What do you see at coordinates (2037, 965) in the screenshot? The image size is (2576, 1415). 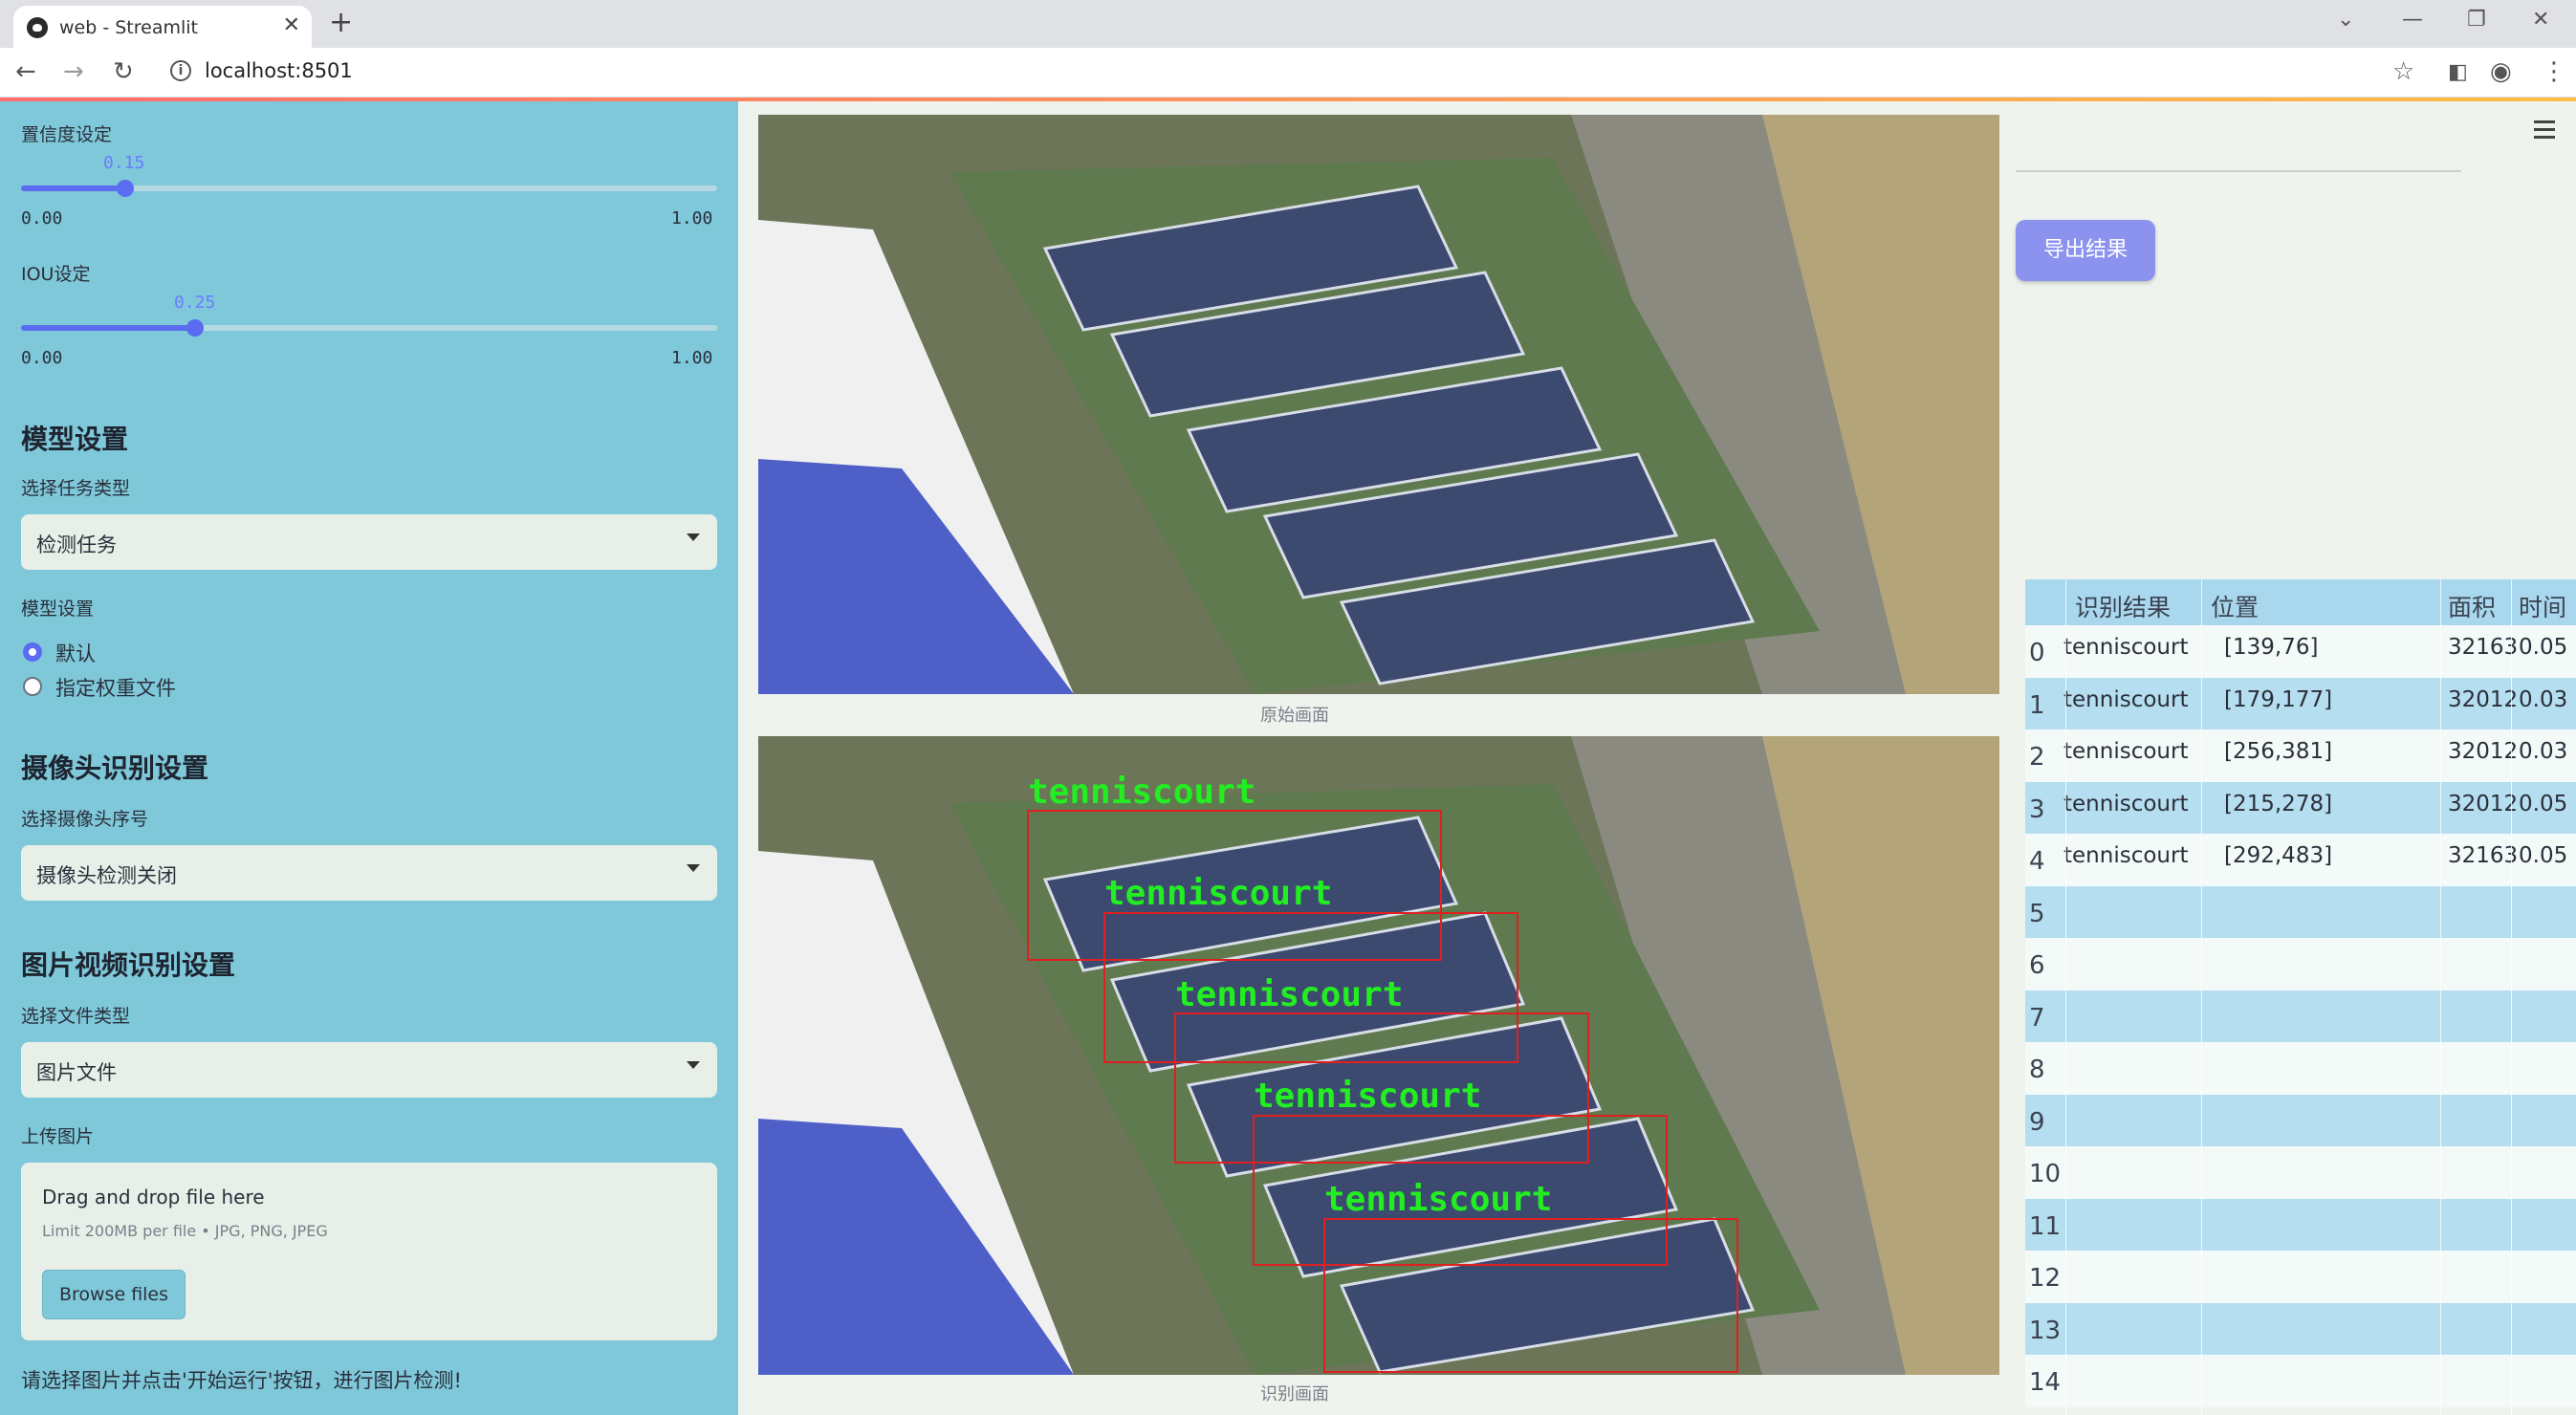 I see `row-index: 6` at bounding box center [2037, 965].